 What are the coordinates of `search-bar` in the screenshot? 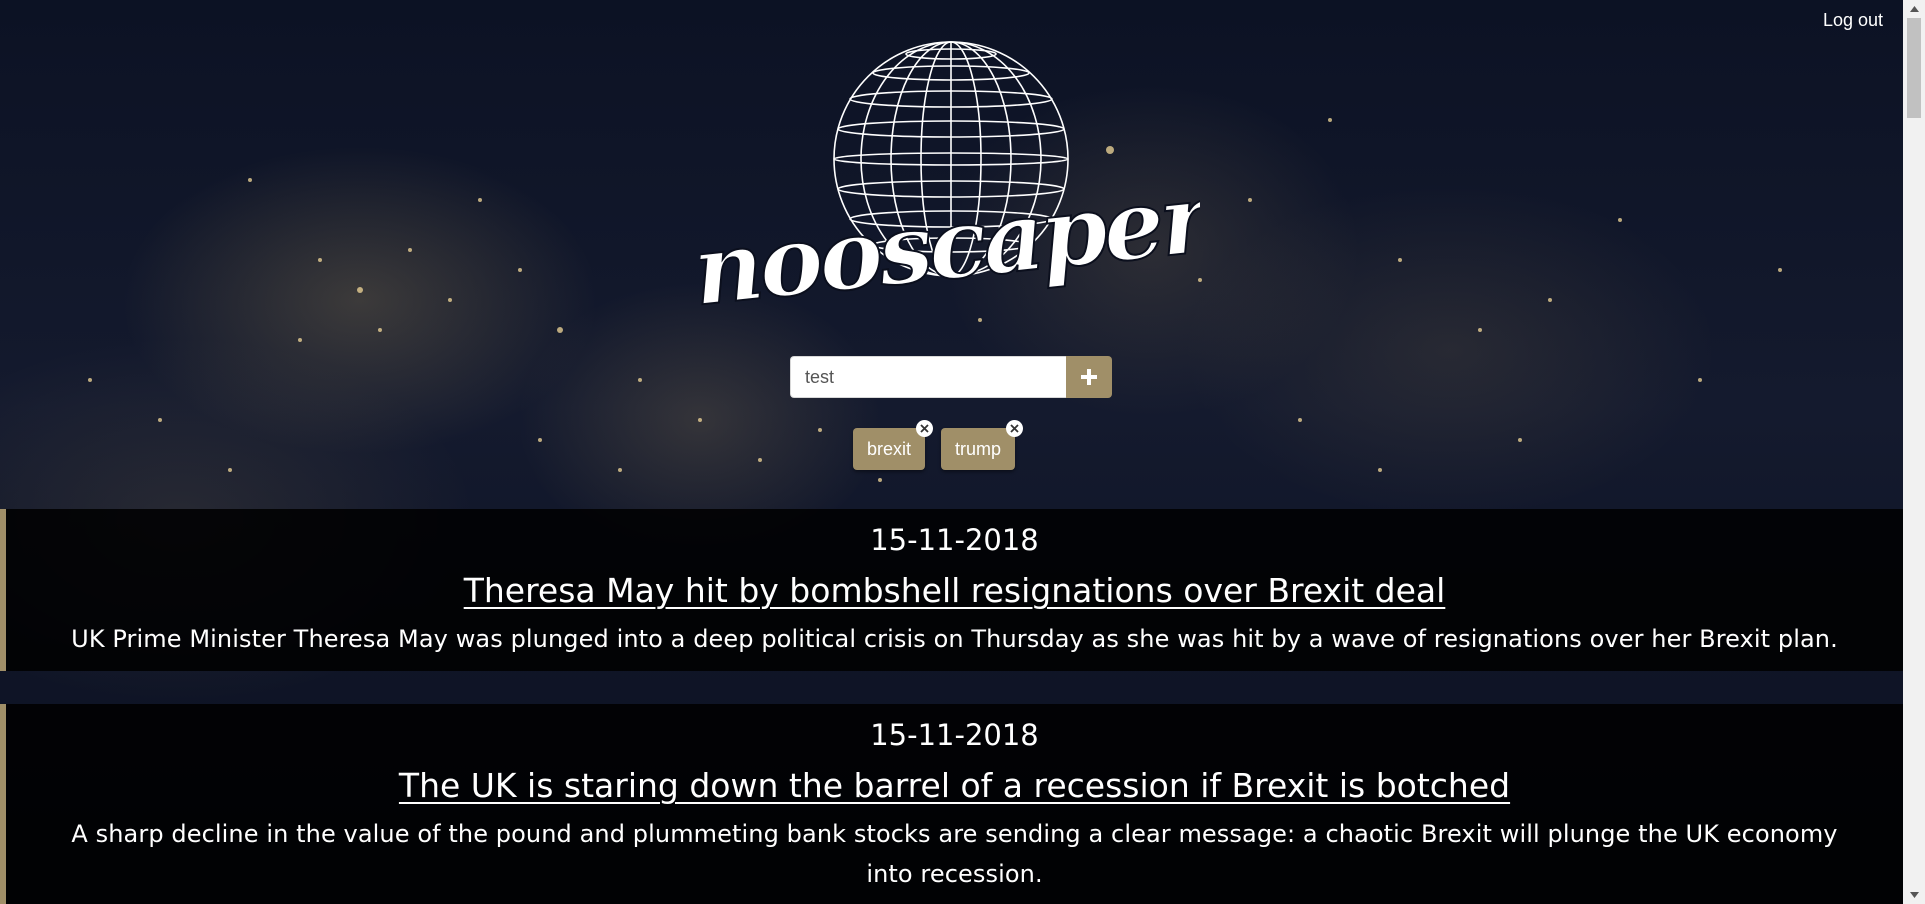 It's located at (951, 377).